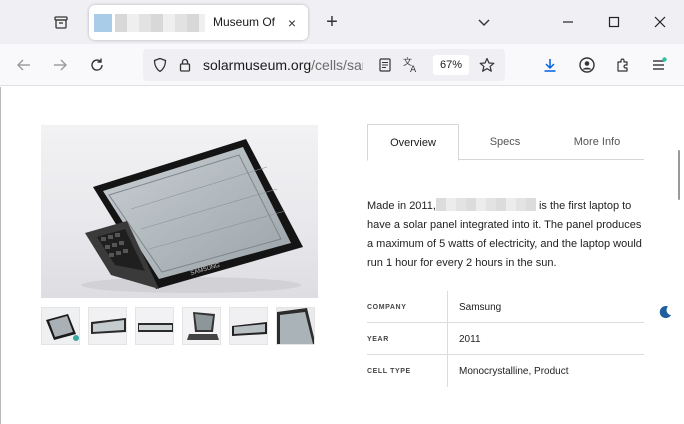 Image resolution: width=684 pixels, height=424 pixels. I want to click on navigation-toolbar: solarmuseum.org/cells/sam 文 A 67%, so click(342, 65).